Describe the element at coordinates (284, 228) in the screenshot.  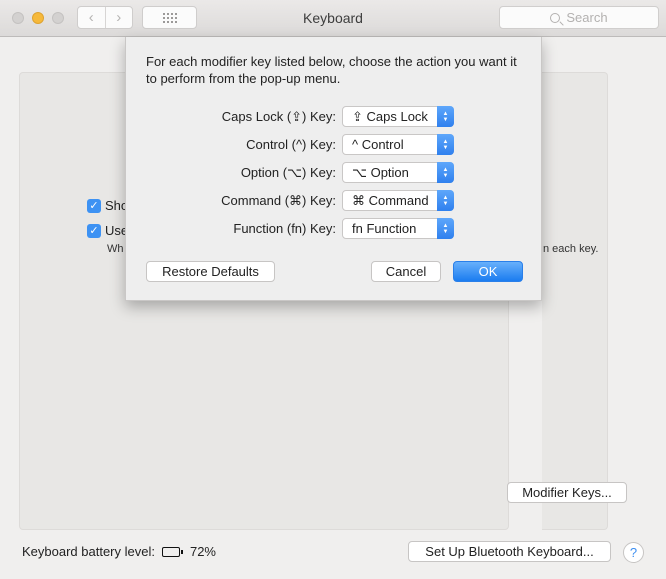
I see `function-label: Function (fn) Key:` at that location.